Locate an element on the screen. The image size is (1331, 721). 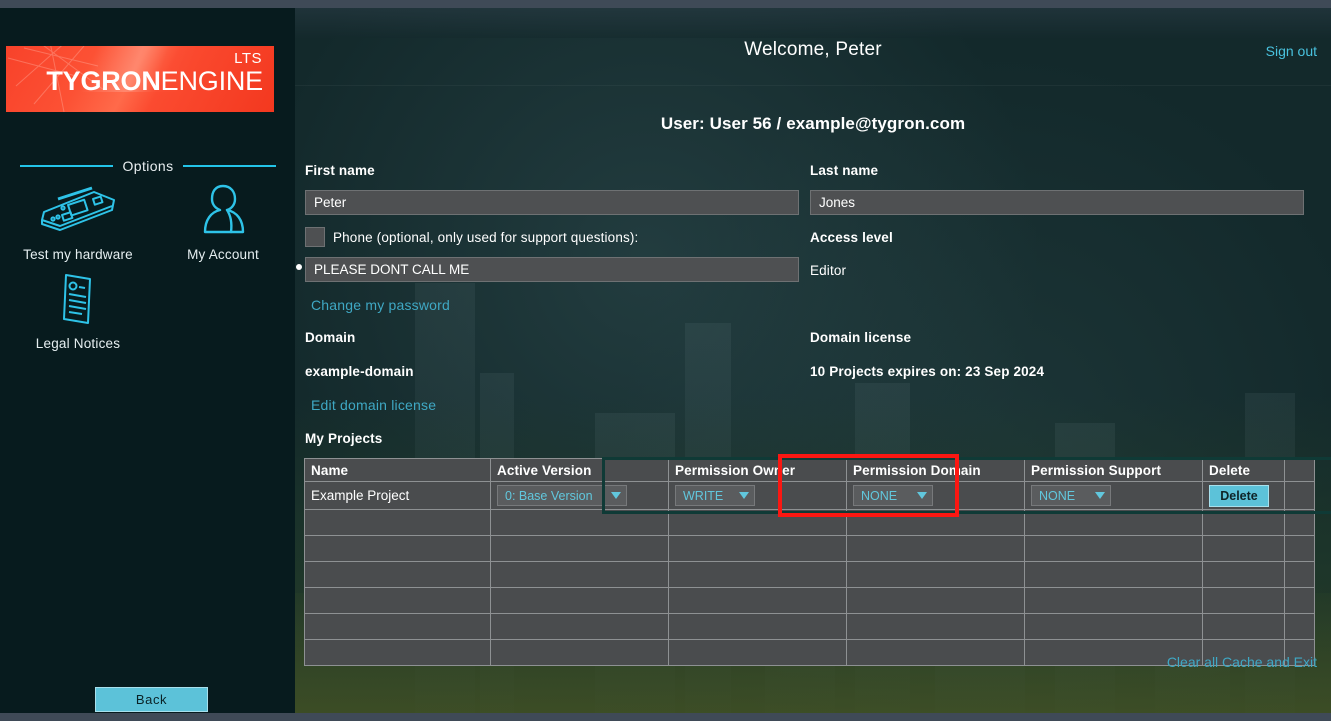
logo-wordmark-light: ENGINE is located at coordinates (212, 81).